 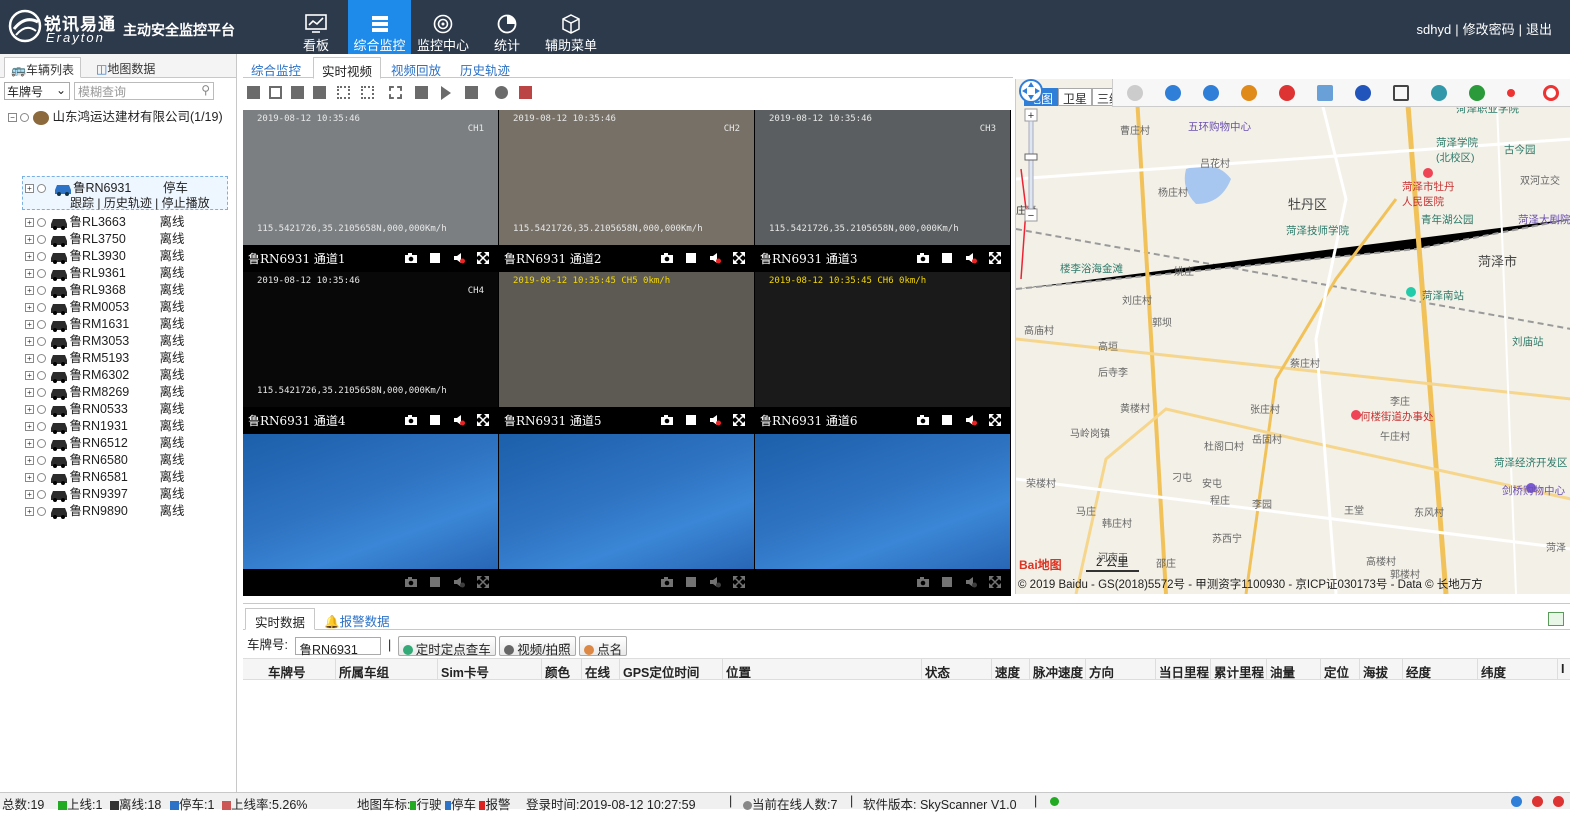 I want to click on column-header: 经度, so click(x=1418, y=671).